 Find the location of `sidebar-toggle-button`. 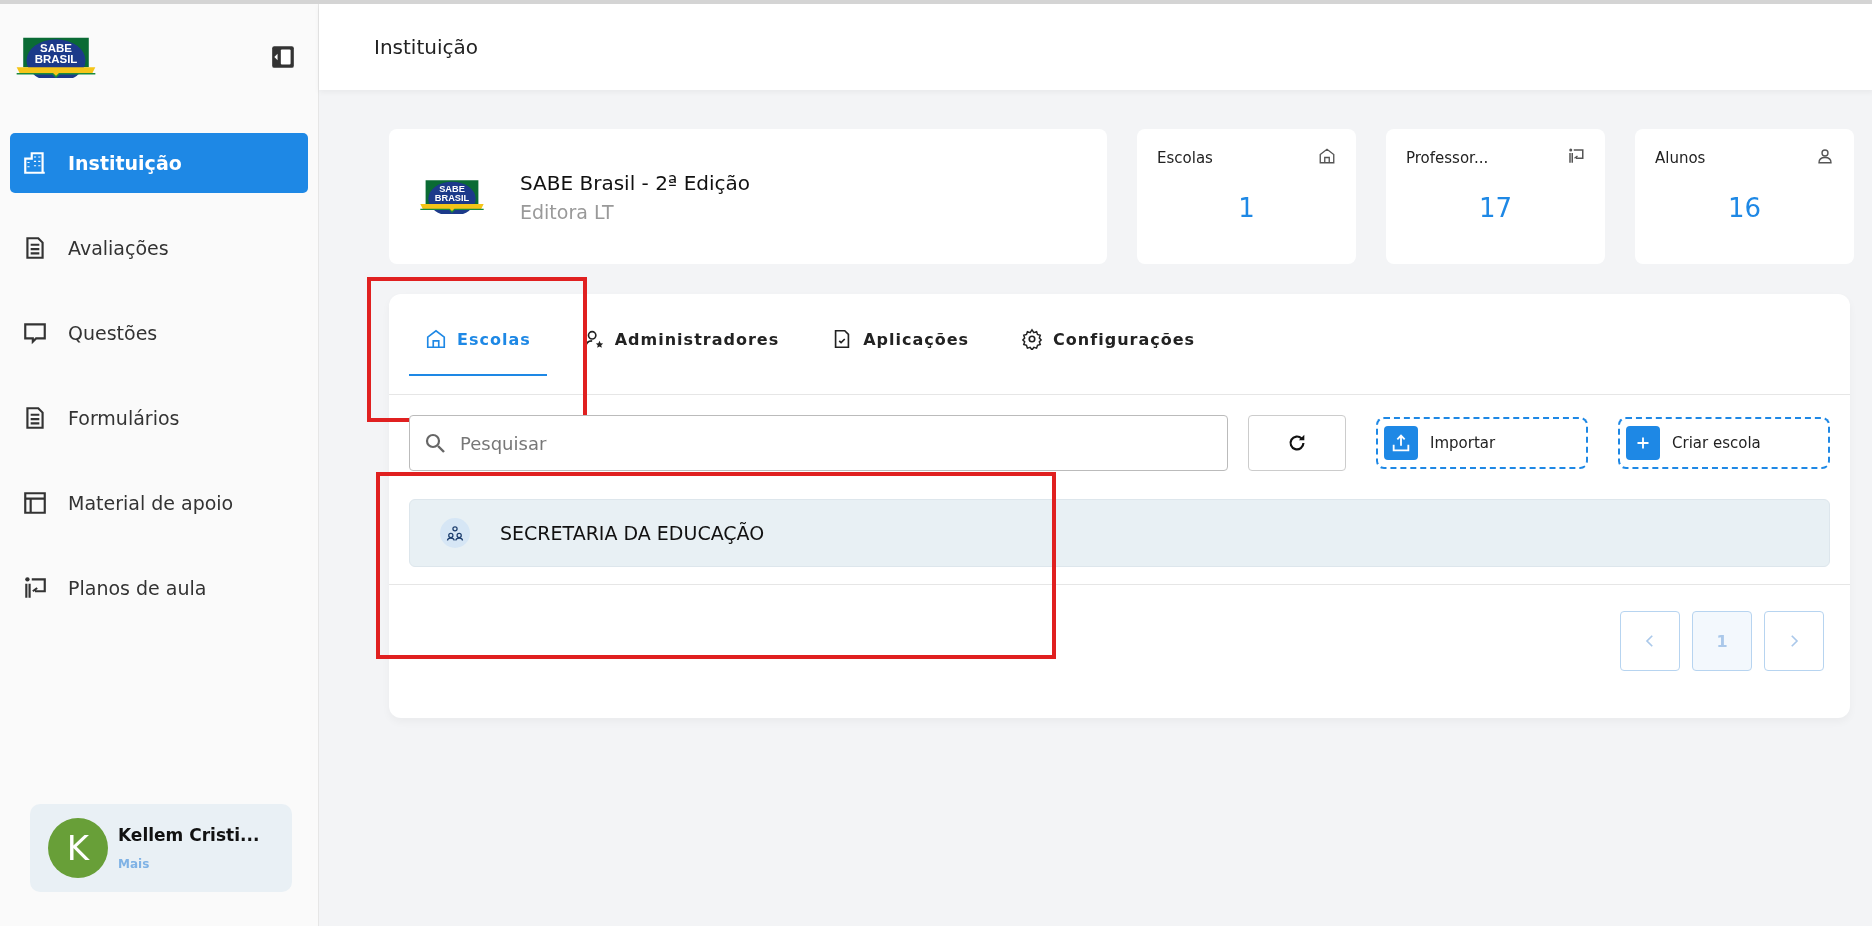

sidebar-toggle-button is located at coordinates (283, 57).